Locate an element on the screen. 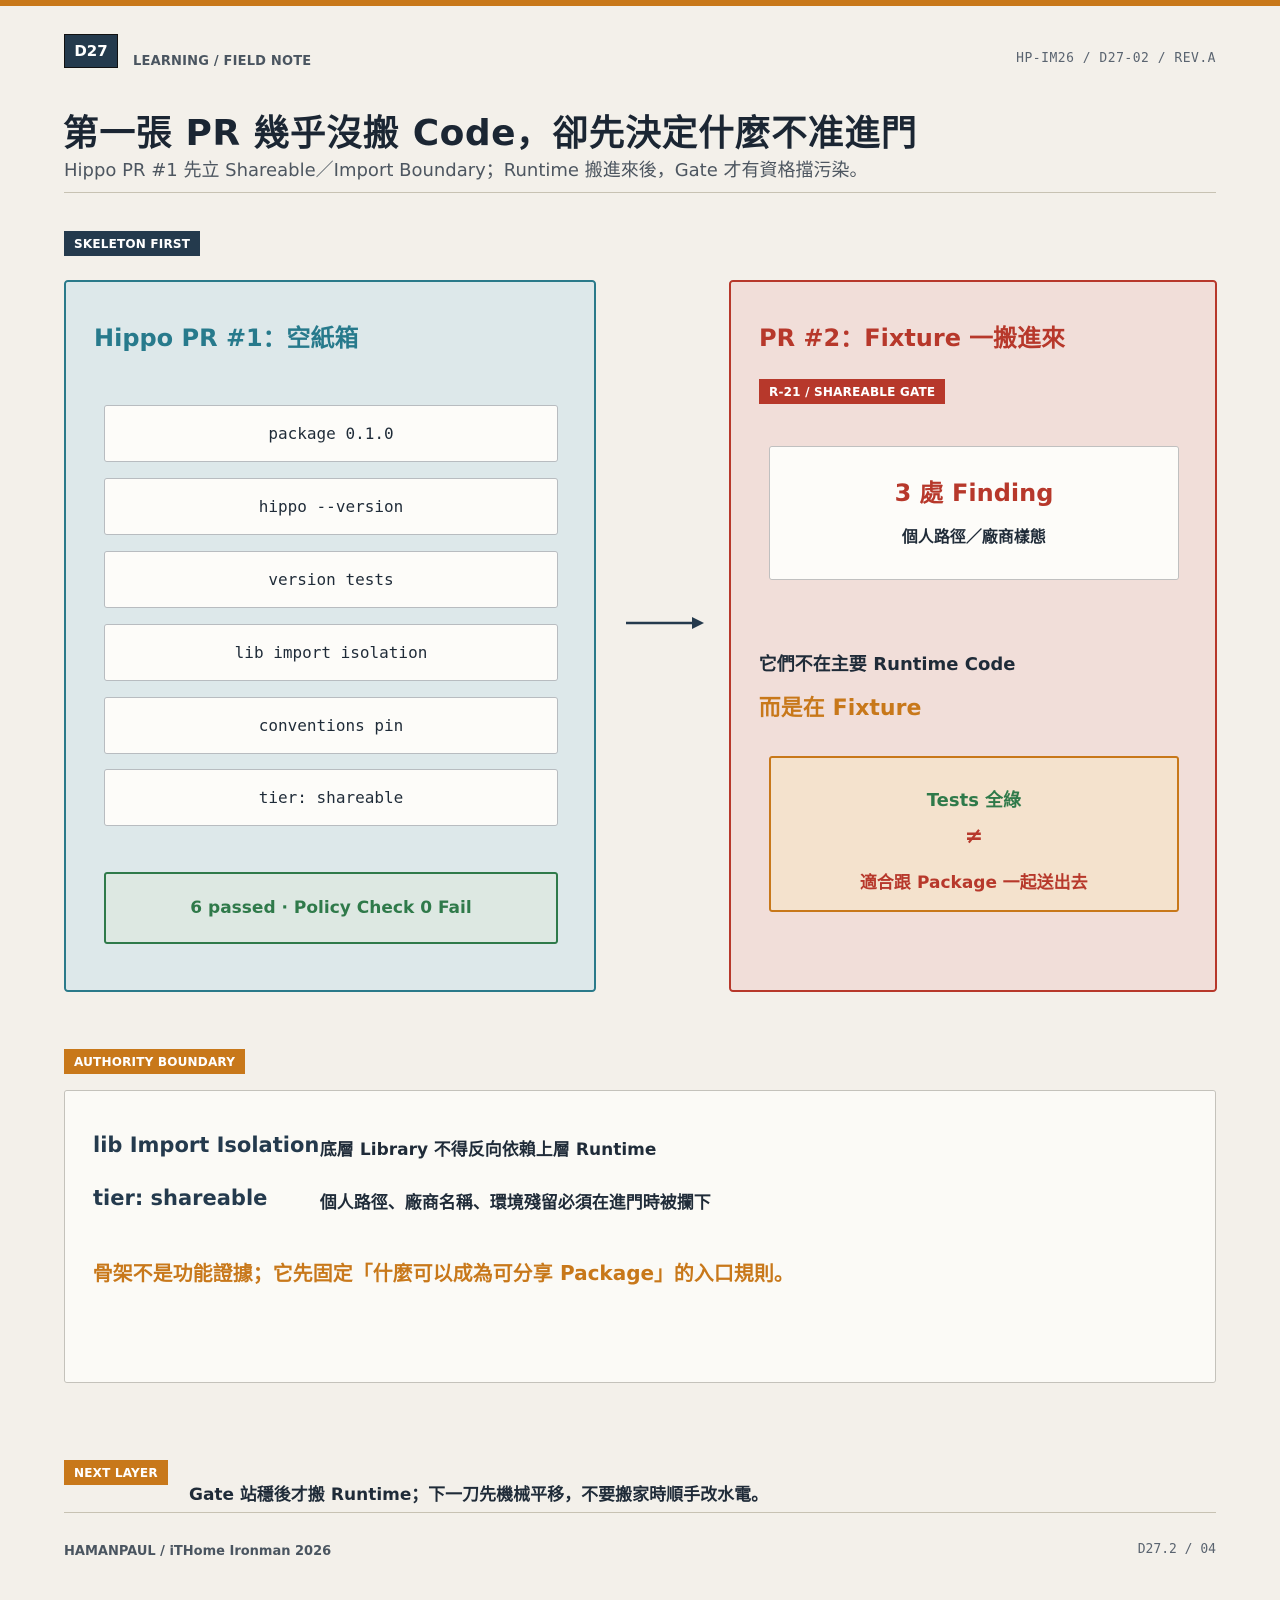  boundary-rule-value: 個人路徑、廠商名稱、環境殘留必須在進門時被攔下 is located at coordinates (515, 1203).